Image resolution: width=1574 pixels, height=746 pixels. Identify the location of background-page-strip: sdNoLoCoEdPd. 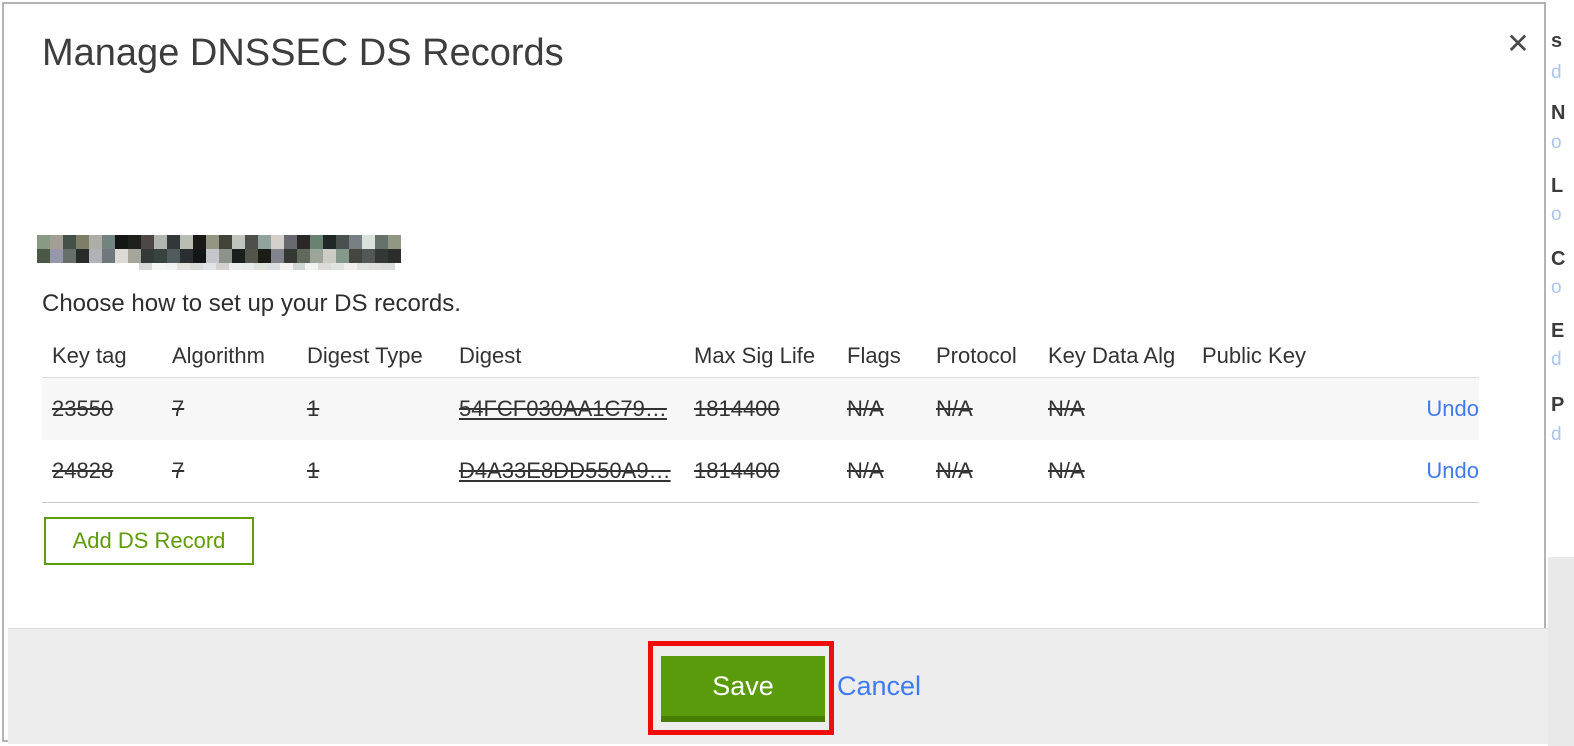
(1561, 373).